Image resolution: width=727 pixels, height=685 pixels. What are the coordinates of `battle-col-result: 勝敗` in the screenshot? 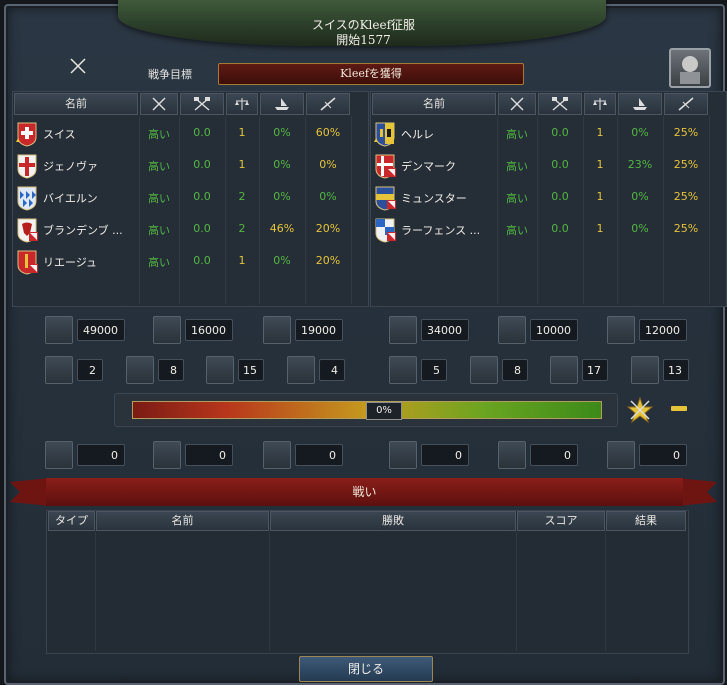 It's located at (393, 521).